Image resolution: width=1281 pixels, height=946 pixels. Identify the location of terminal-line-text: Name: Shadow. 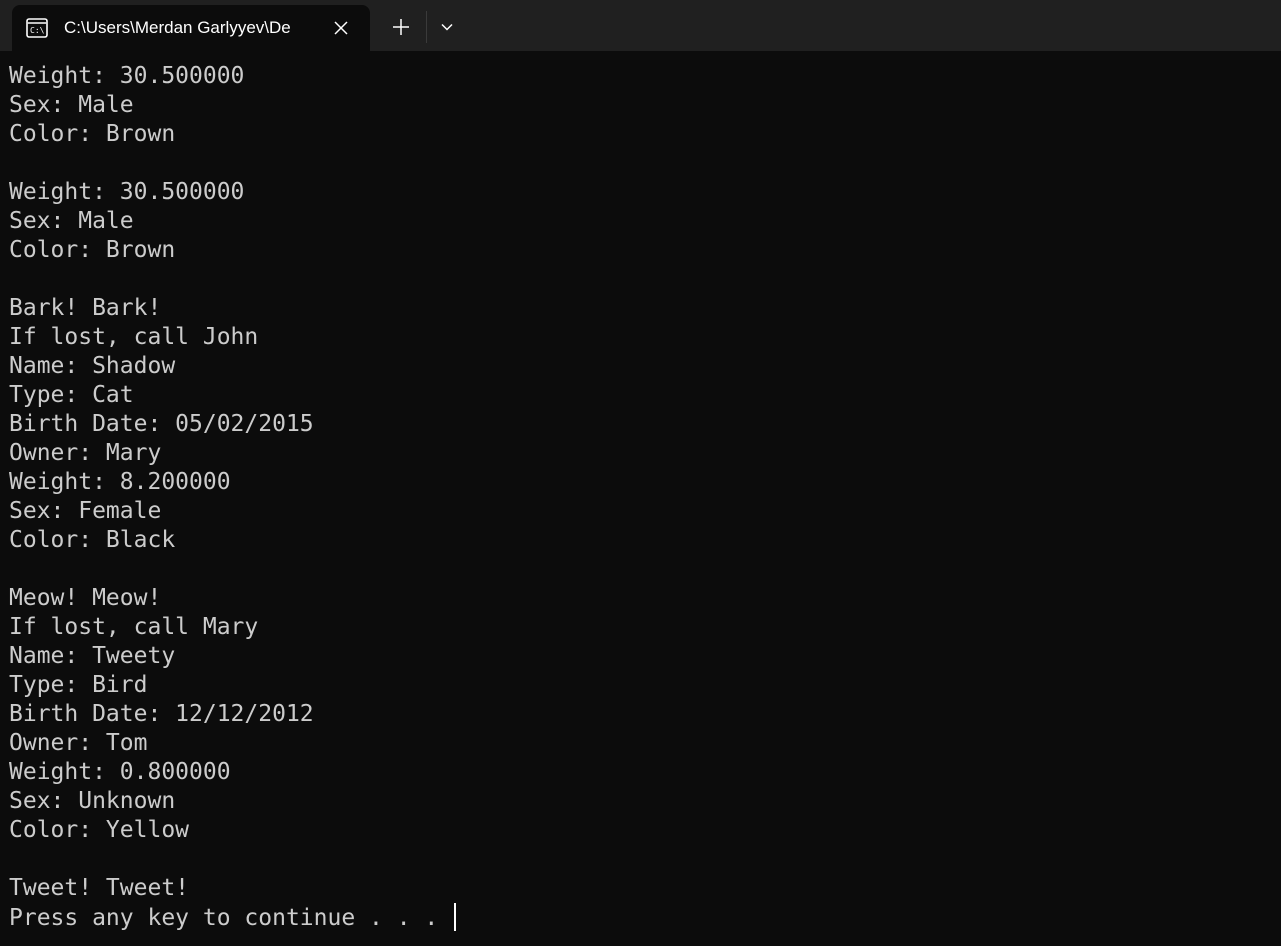
(92, 366).